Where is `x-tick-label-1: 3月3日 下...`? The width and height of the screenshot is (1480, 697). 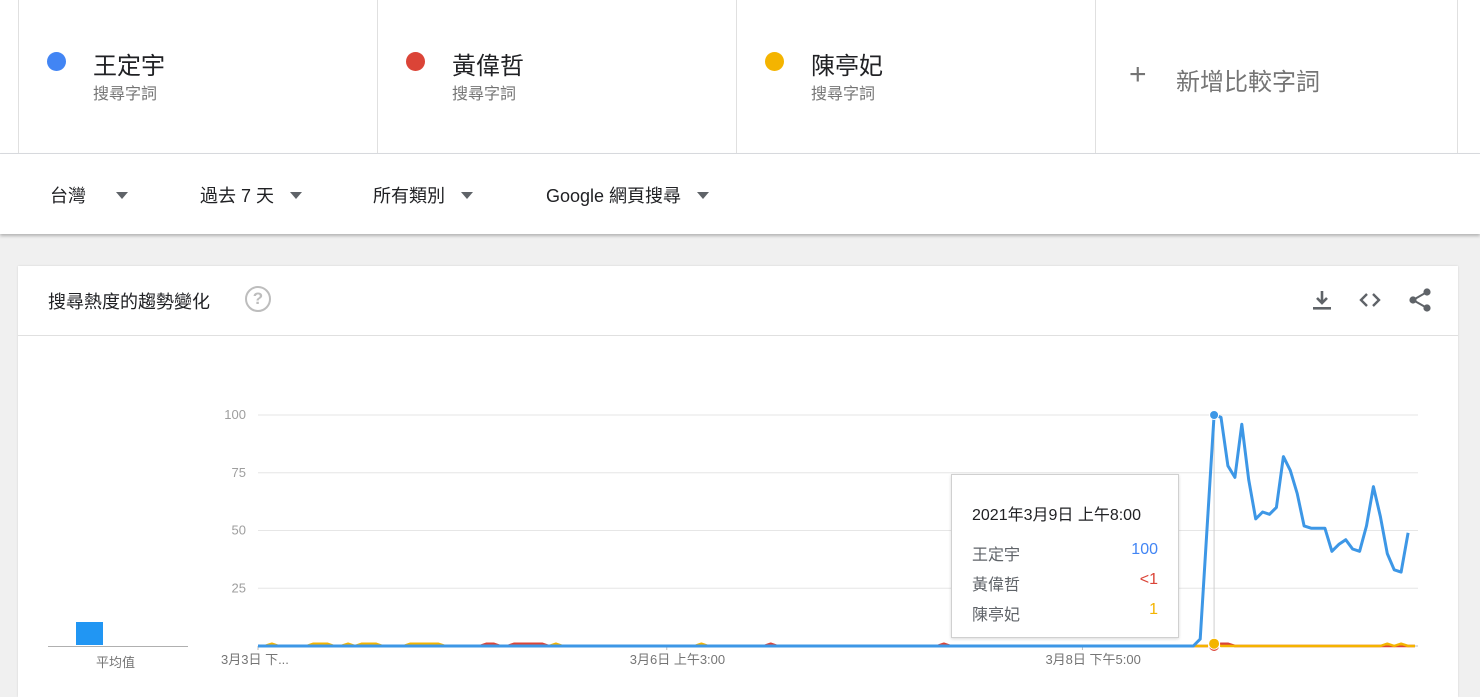 x-tick-label-1: 3月3日 下... is located at coordinates (255, 659).